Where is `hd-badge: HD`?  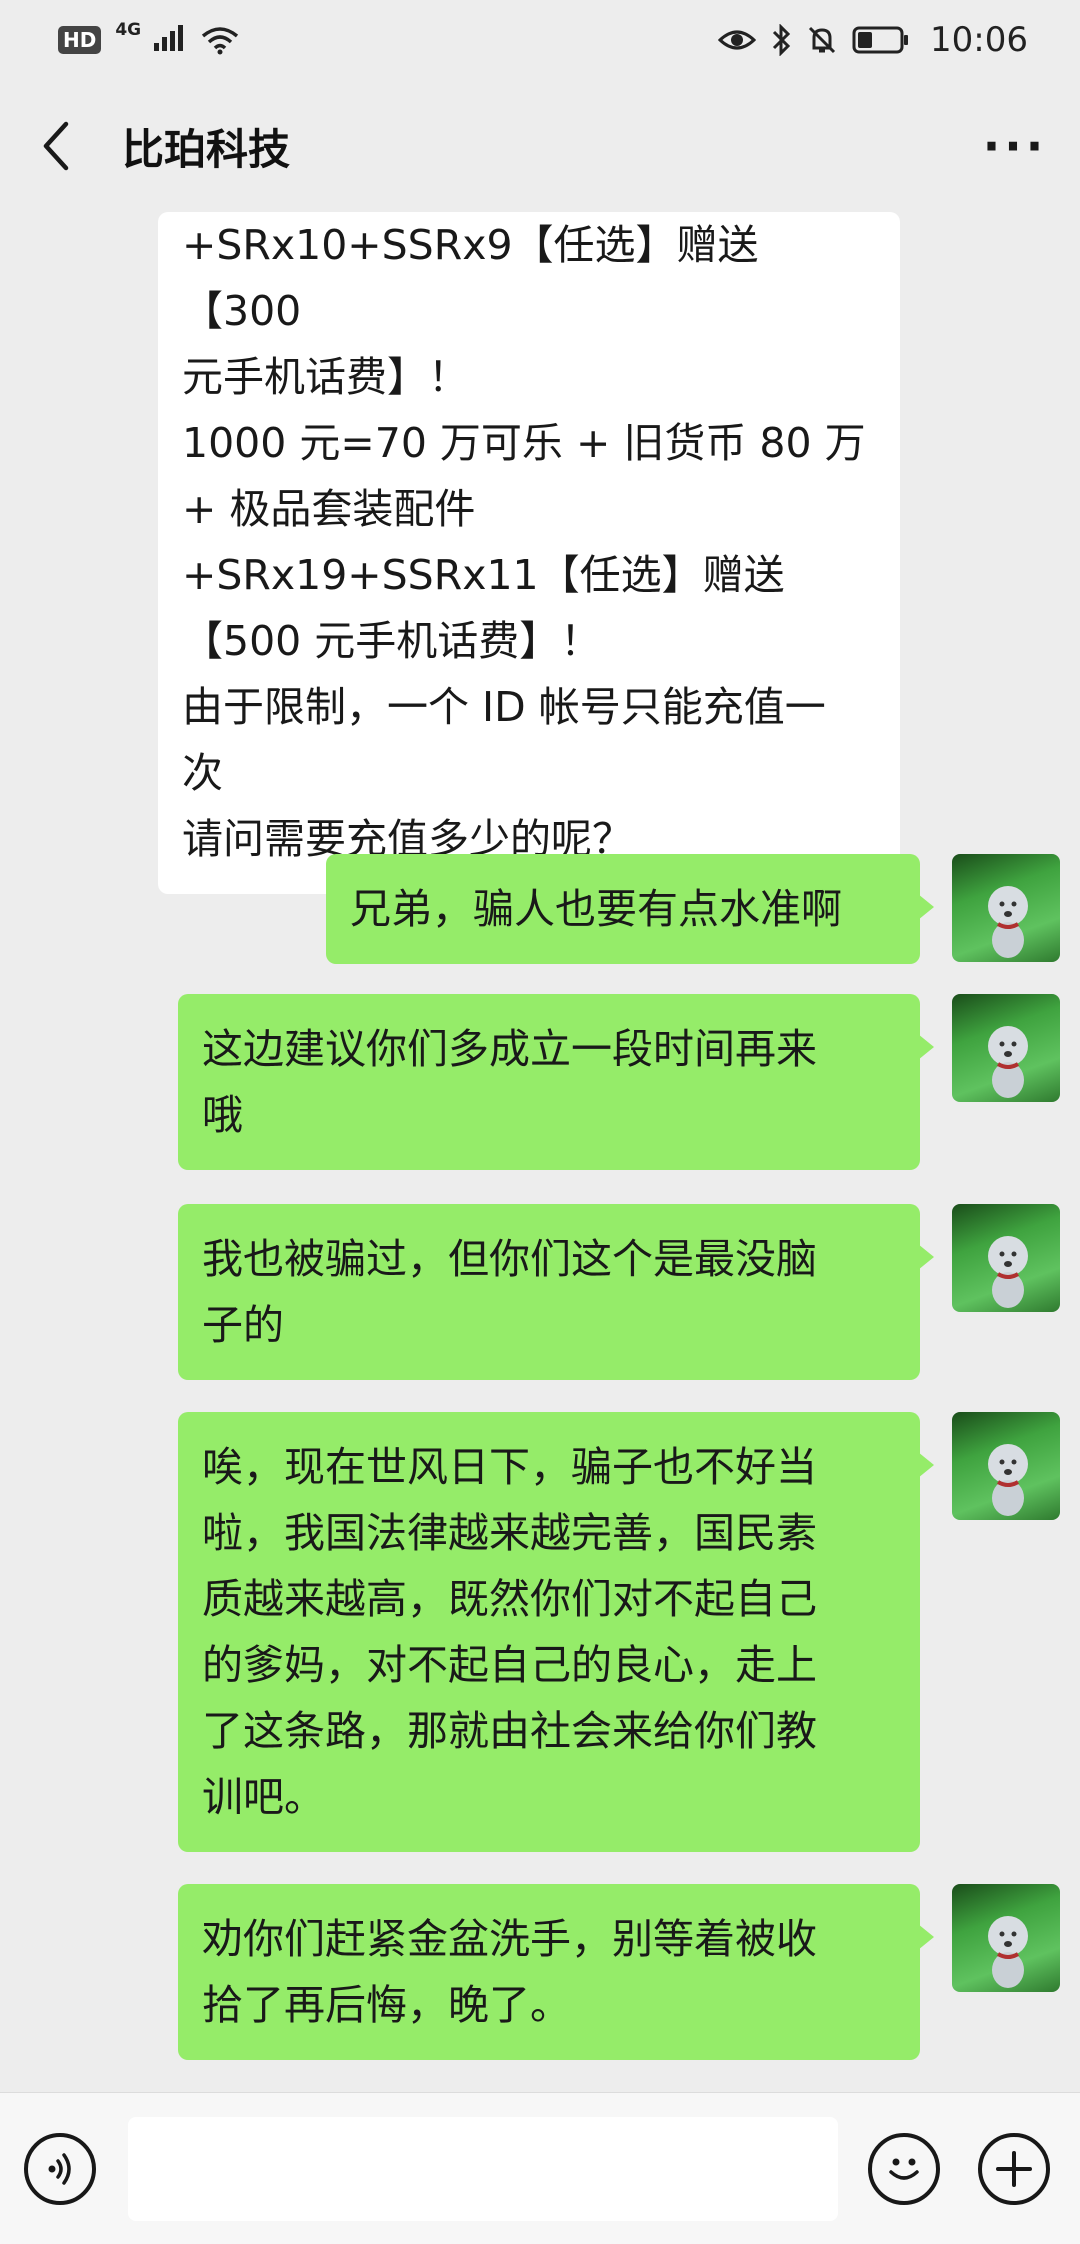
hd-badge: HD is located at coordinates (80, 40).